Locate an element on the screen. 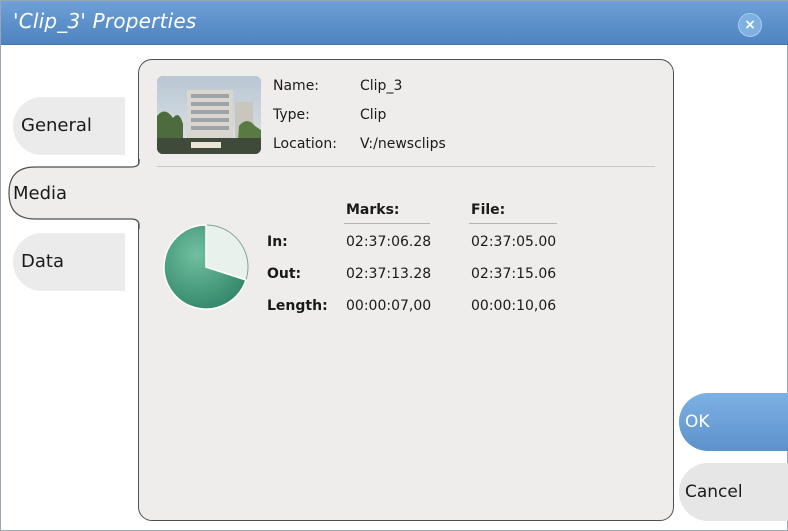 This screenshot has width=788, height=531. length-file-value: 00:00:10,06 is located at coordinates (514, 306).